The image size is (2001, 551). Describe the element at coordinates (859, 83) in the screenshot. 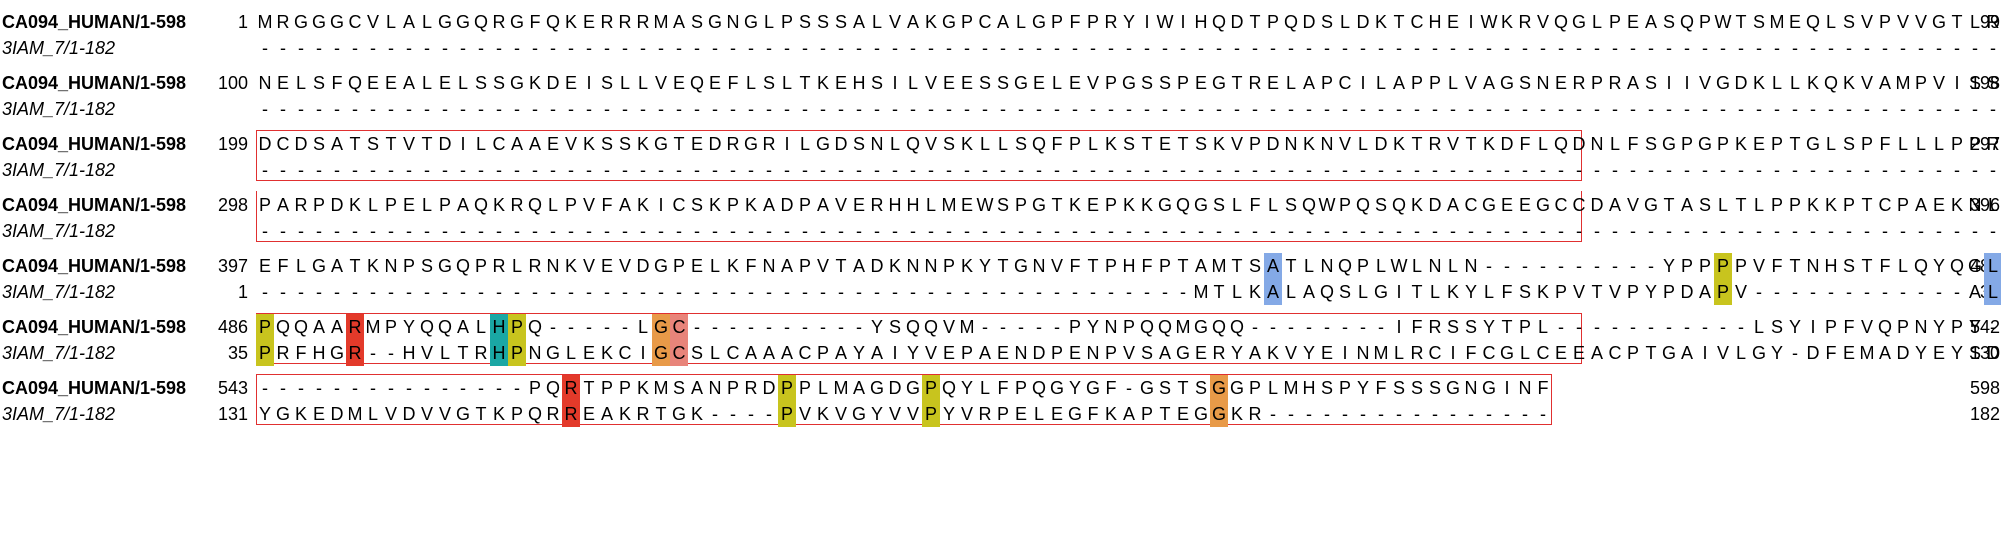

I see `residue: H` at that location.